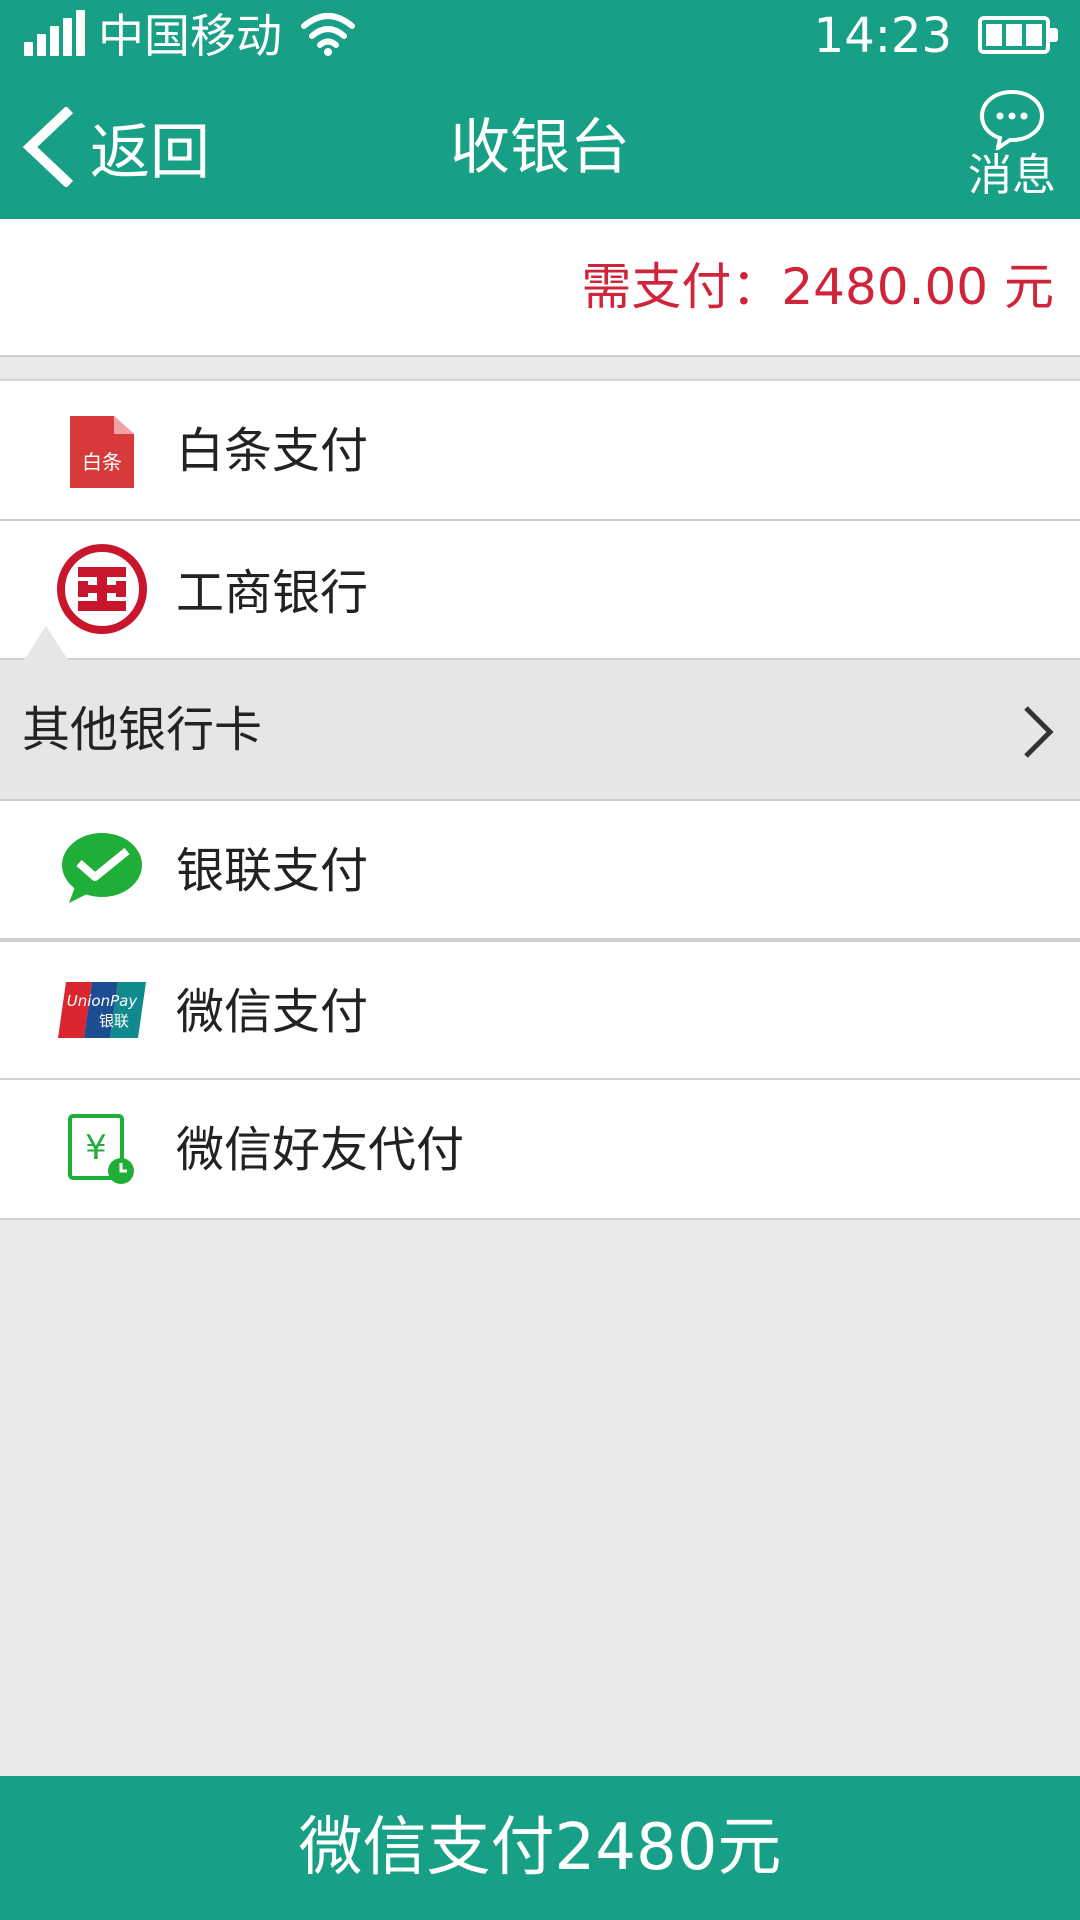 The width and height of the screenshot is (1080, 1920). Describe the element at coordinates (540, 288) in the screenshot. I see `amount-bar: 需支付：2480.00 元` at that location.